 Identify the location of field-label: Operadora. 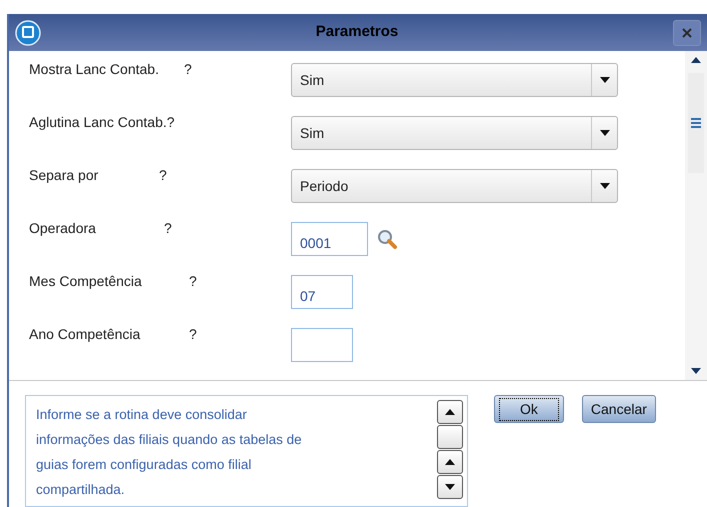
(62, 228).